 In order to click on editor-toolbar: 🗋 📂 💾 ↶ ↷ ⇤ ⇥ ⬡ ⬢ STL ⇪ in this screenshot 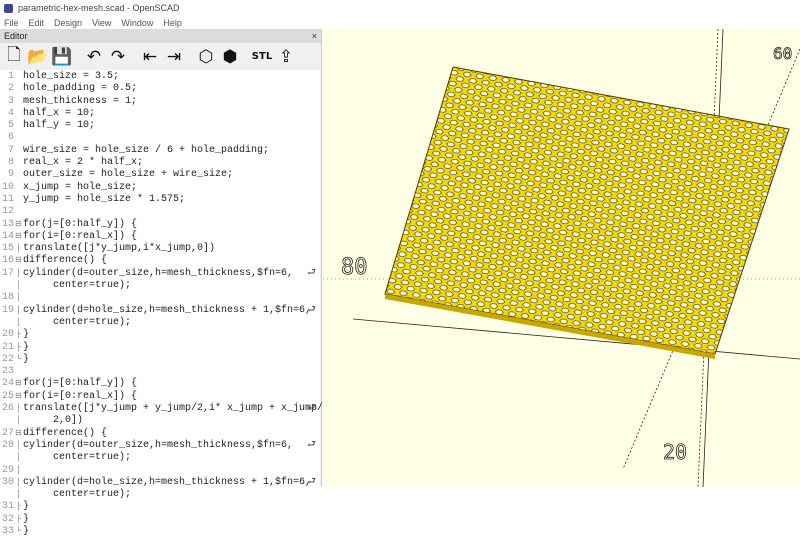, I will do `click(160, 56)`.